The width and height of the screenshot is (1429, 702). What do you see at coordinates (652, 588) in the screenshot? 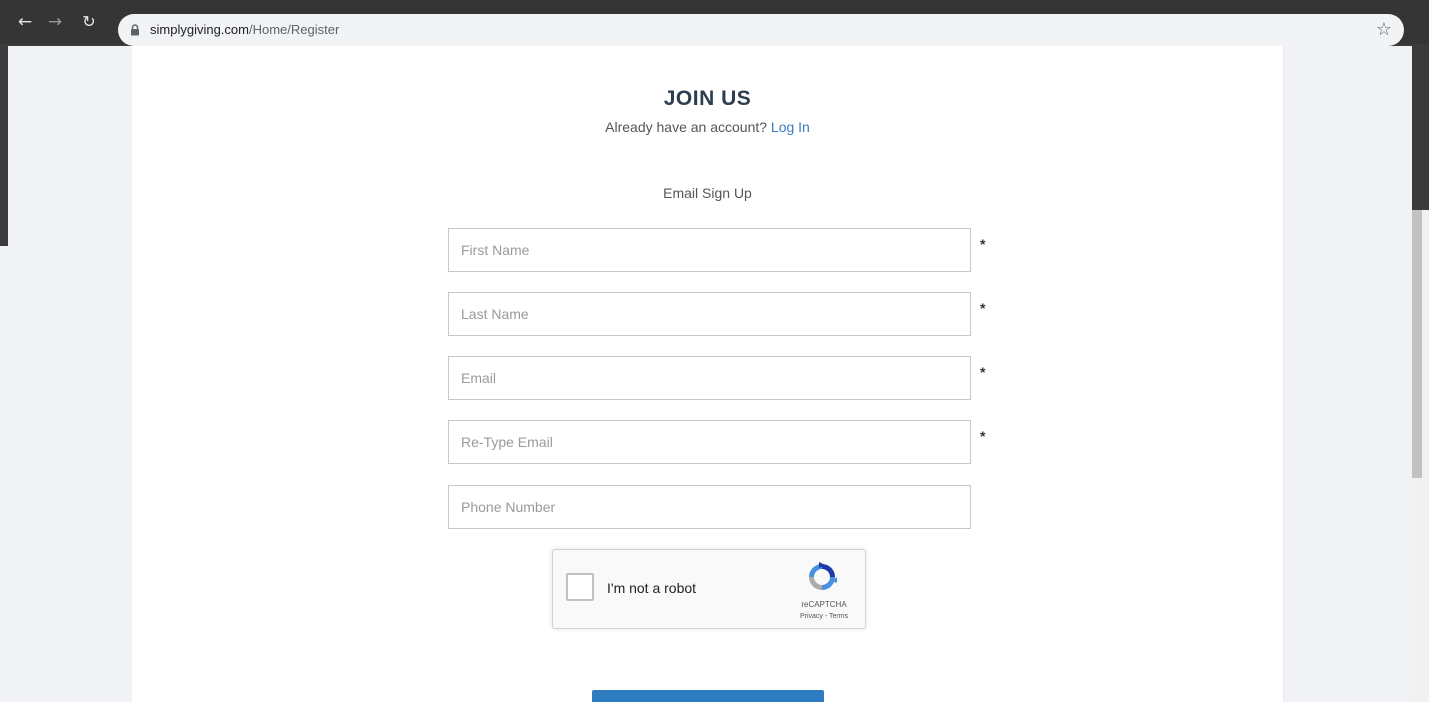
I see `recaptcha-label: I'm not a robot` at bounding box center [652, 588].